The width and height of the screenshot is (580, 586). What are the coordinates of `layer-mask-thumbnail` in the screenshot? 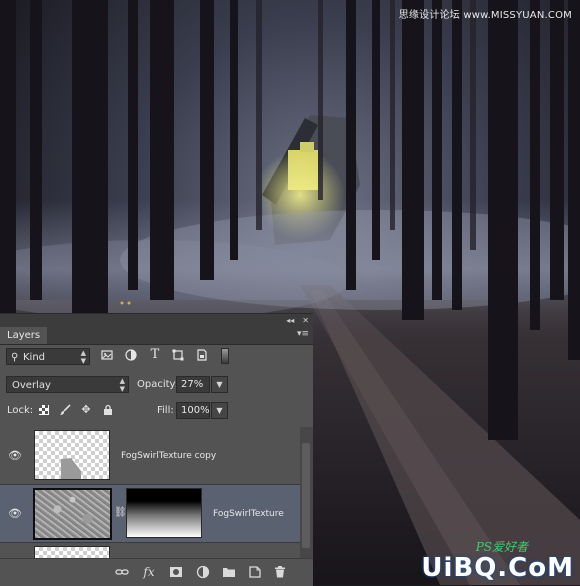 It's located at (164, 513).